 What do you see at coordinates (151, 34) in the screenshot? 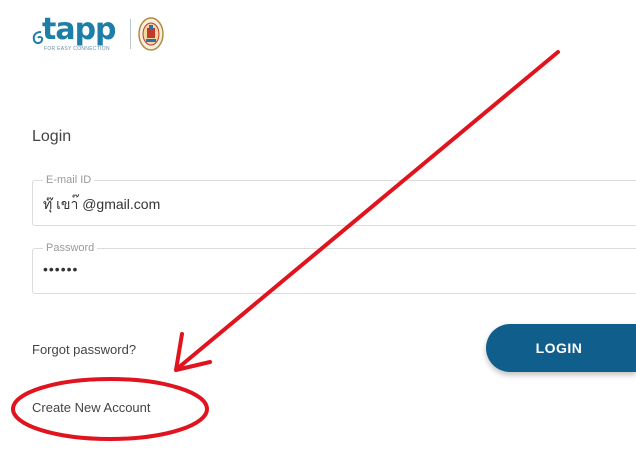
I see `government-emblem-icon` at bounding box center [151, 34].